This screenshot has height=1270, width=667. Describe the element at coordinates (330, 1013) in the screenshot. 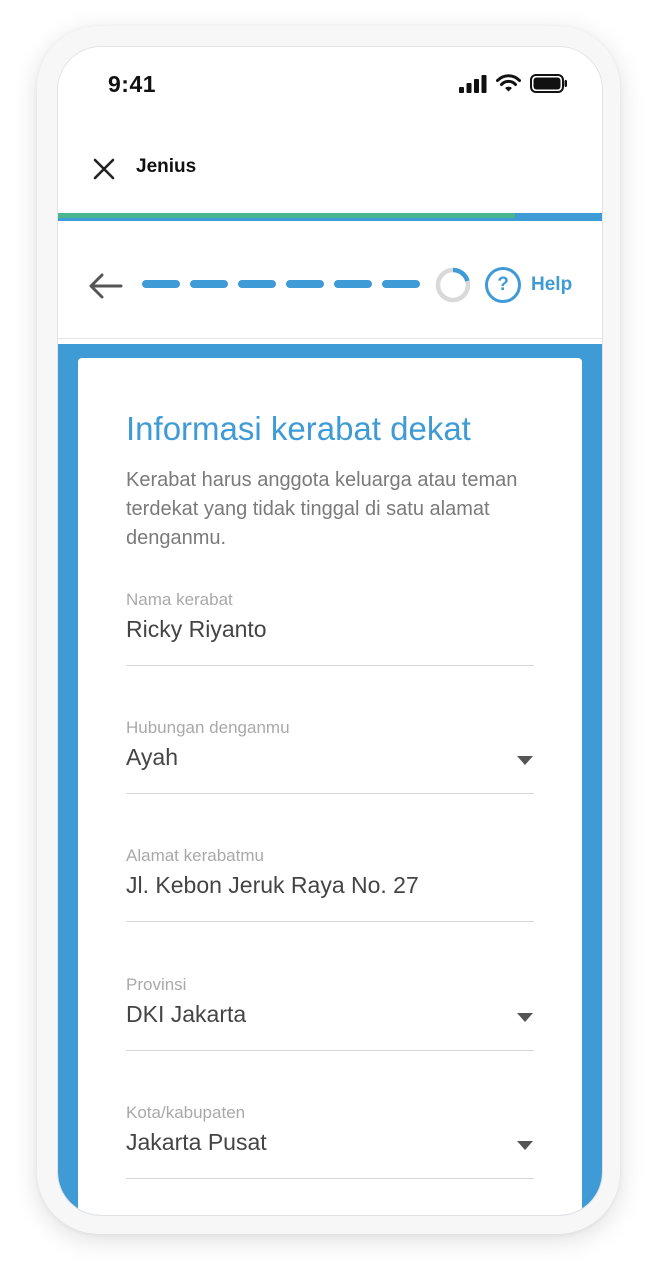

I see `province-select: Provinsi DKI Jakarta` at that location.